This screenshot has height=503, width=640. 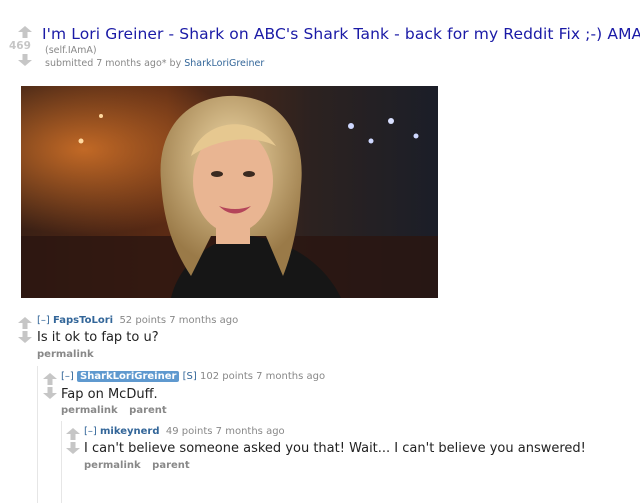 I want to click on comment-1-meta: 52 points 7 months ago, so click(x=179, y=320).